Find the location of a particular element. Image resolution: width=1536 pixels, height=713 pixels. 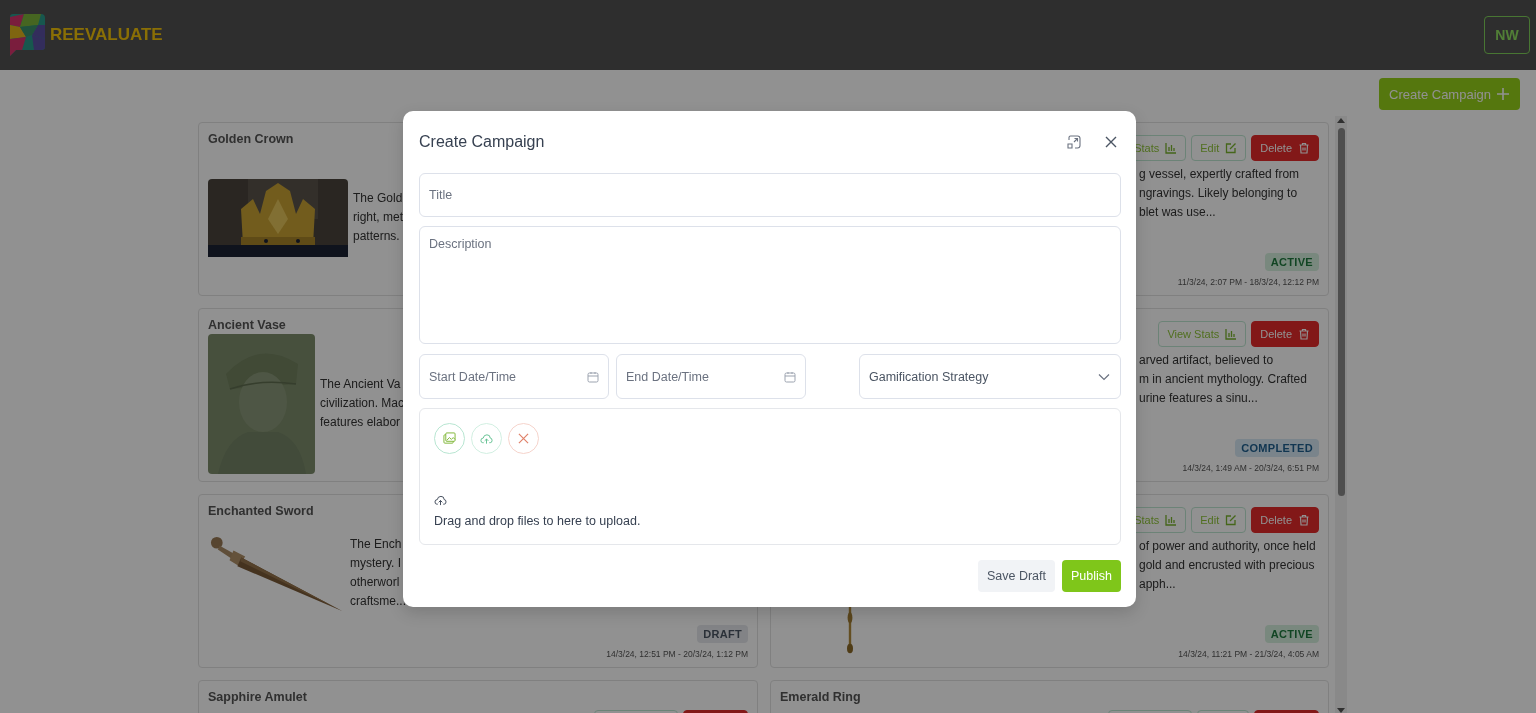

description-text: The Gold is located at coordinates (378, 198).